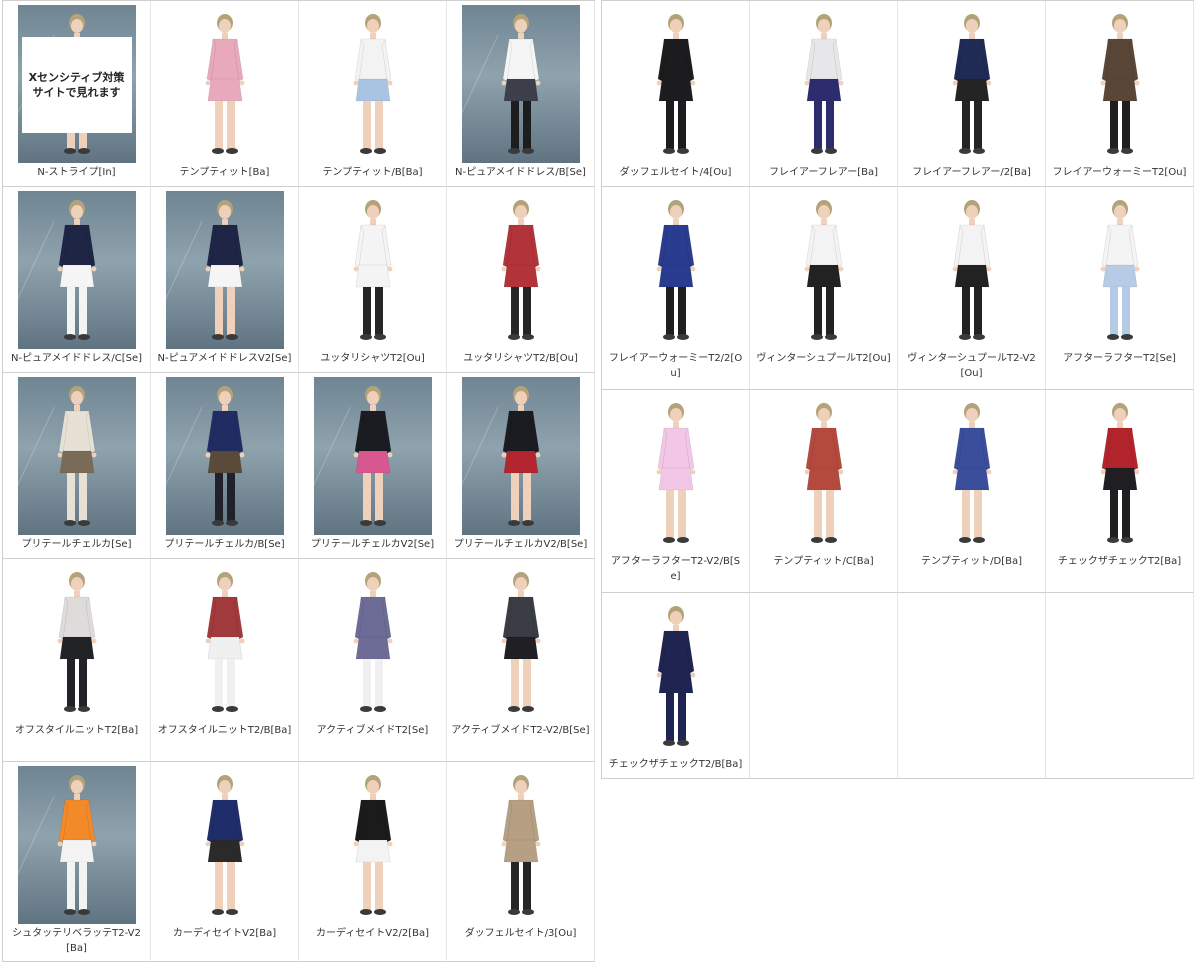 This screenshot has width=1200, height=963. Describe the element at coordinates (224, 358) in the screenshot. I see `costume-name: N-ピュアメイドドレスV2[Se]` at that location.